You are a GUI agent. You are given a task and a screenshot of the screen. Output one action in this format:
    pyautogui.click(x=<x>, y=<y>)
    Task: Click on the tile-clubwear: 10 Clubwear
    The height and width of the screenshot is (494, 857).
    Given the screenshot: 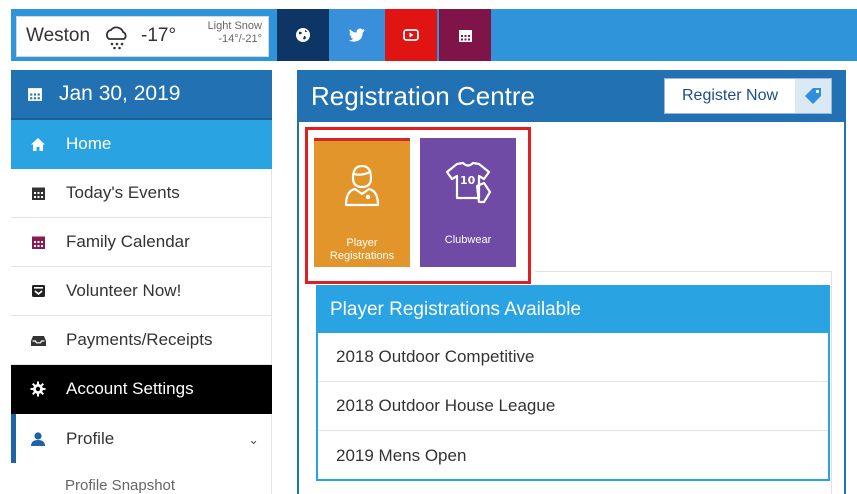 What is the action you would take?
    pyautogui.click(x=468, y=202)
    